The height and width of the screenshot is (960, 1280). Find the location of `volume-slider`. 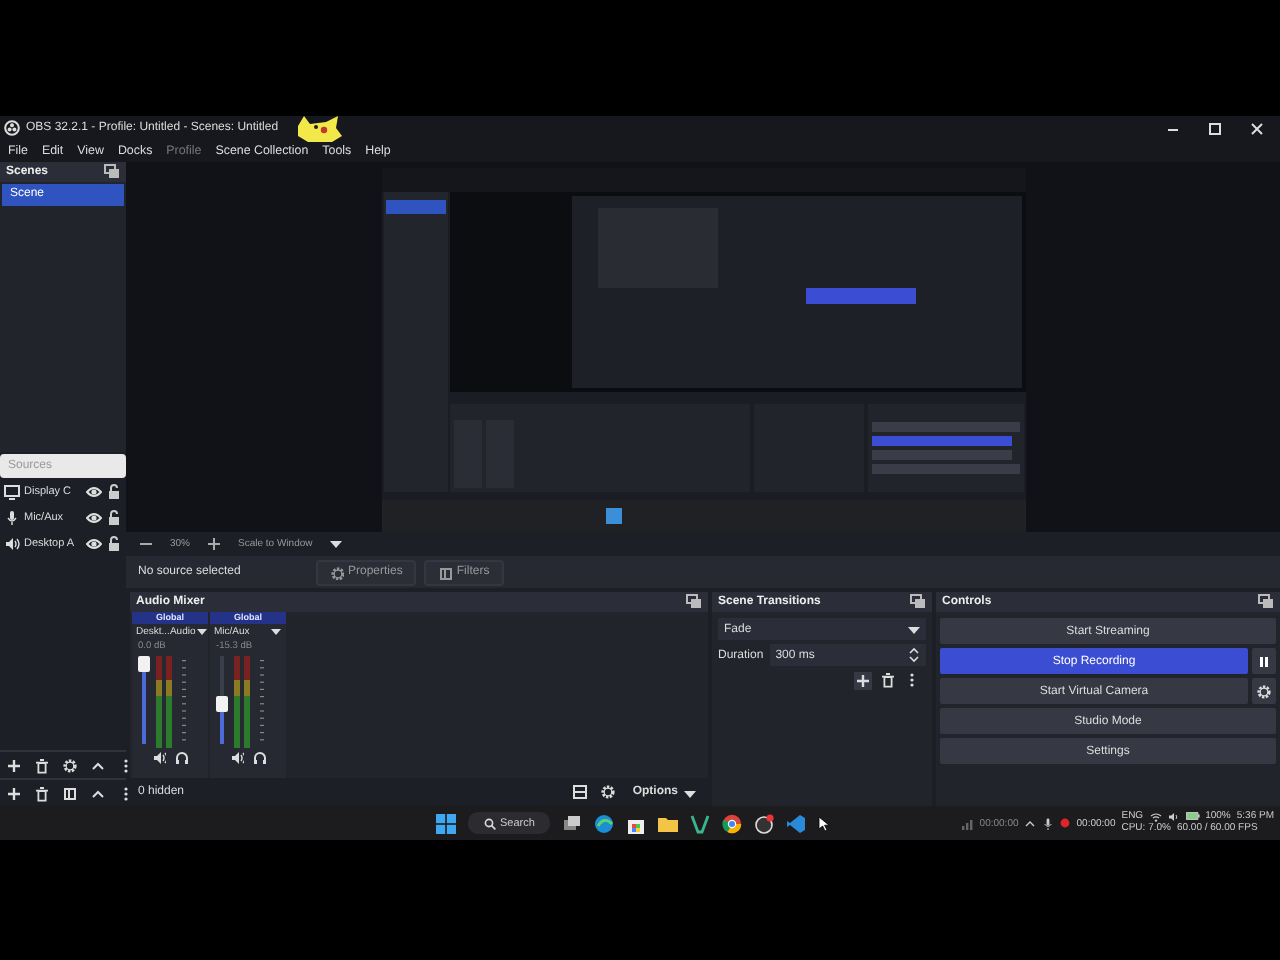

volume-slider is located at coordinates (144, 700).